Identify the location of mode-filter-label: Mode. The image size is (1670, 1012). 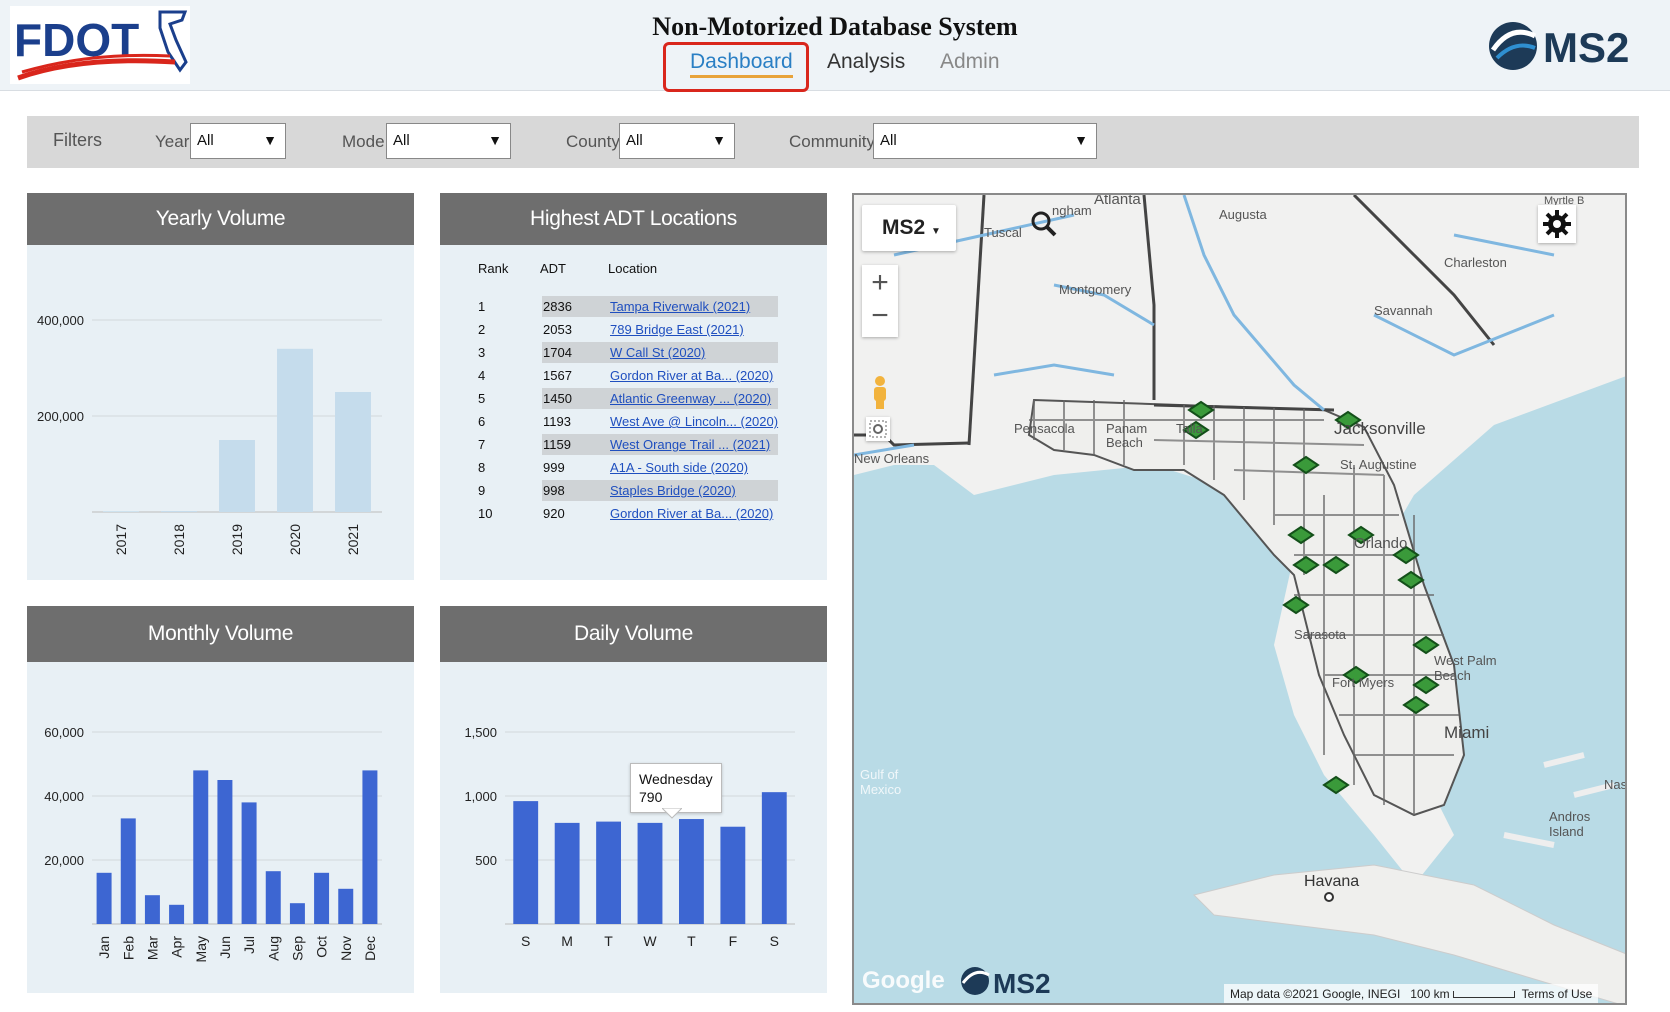
(363, 141).